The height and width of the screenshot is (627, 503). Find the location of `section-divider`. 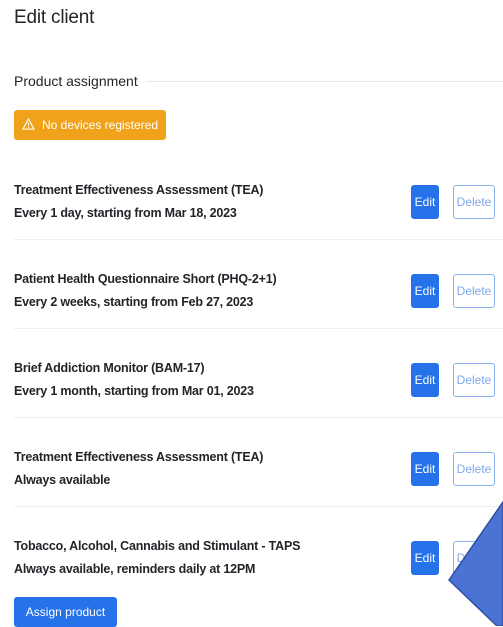

section-divider is located at coordinates (325, 81).